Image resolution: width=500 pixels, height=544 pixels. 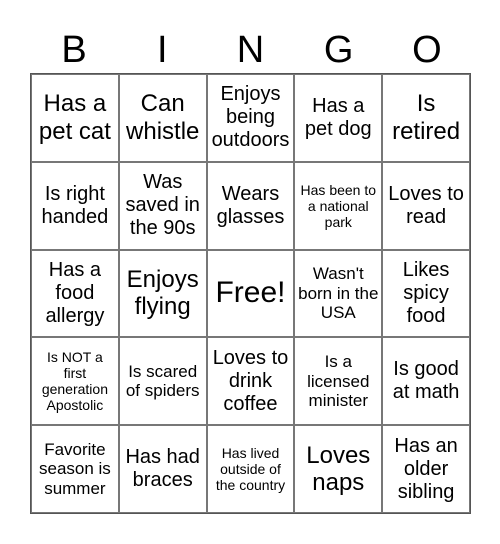 What do you see at coordinates (74, 50) in the screenshot?
I see `header-letter-b: B` at bounding box center [74, 50].